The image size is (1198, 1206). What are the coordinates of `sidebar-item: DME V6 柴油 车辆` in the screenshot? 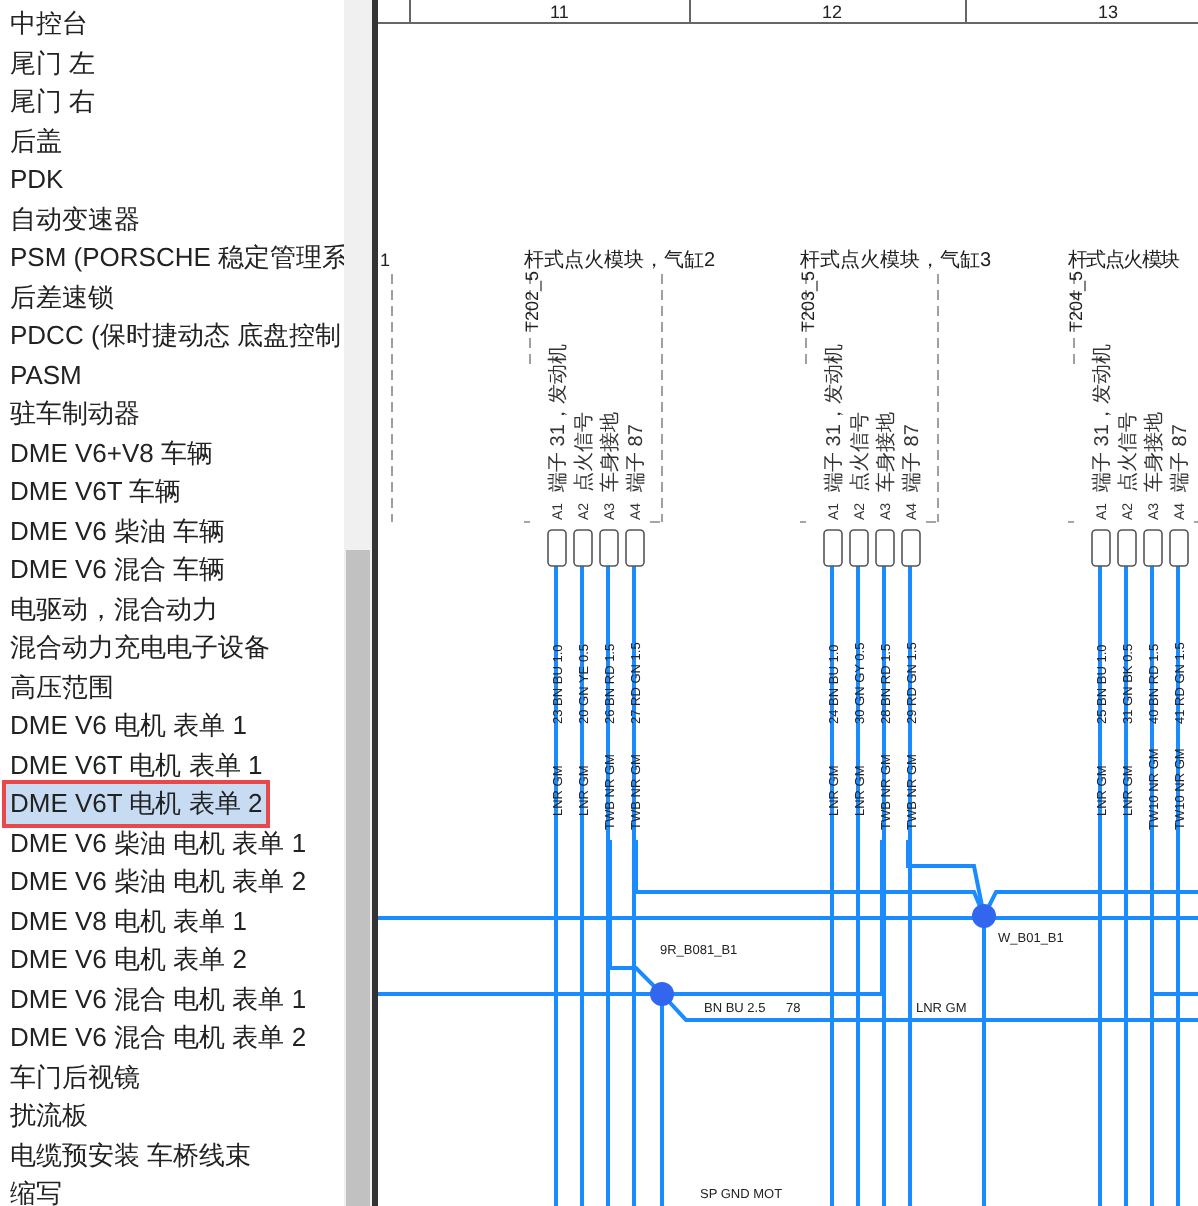 It's located at (172, 530).